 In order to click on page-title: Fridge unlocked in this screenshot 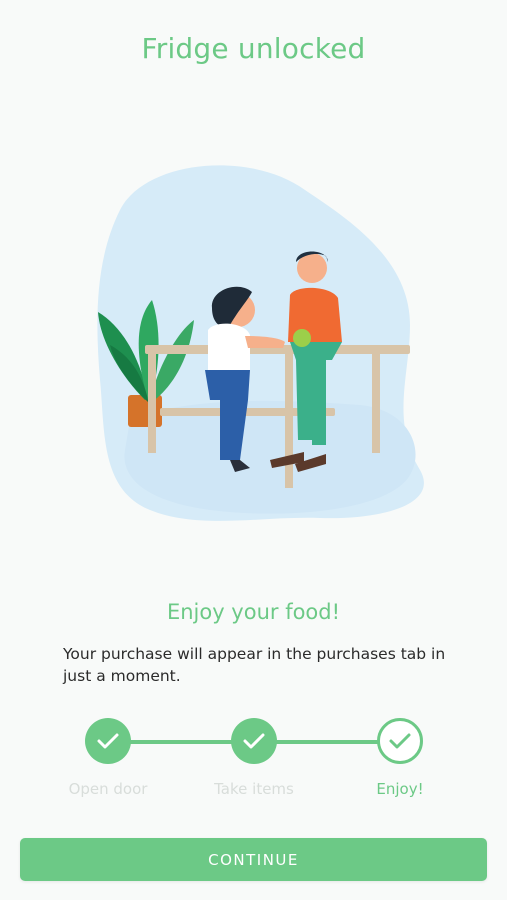, I will do `click(253, 48)`.